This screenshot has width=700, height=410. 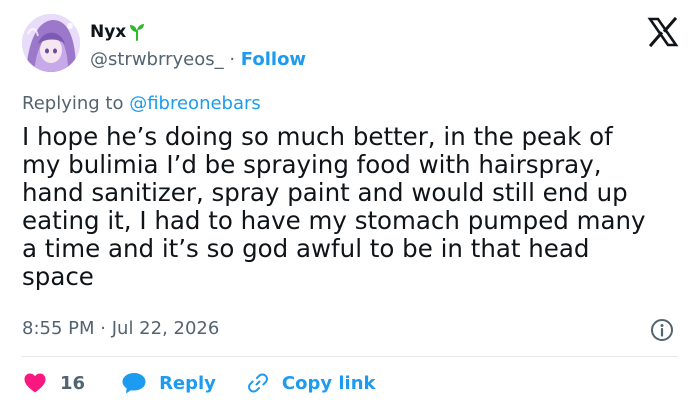 What do you see at coordinates (195, 103) in the screenshot?
I see `reply-mention-link: @fibreonebars` at bounding box center [195, 103].